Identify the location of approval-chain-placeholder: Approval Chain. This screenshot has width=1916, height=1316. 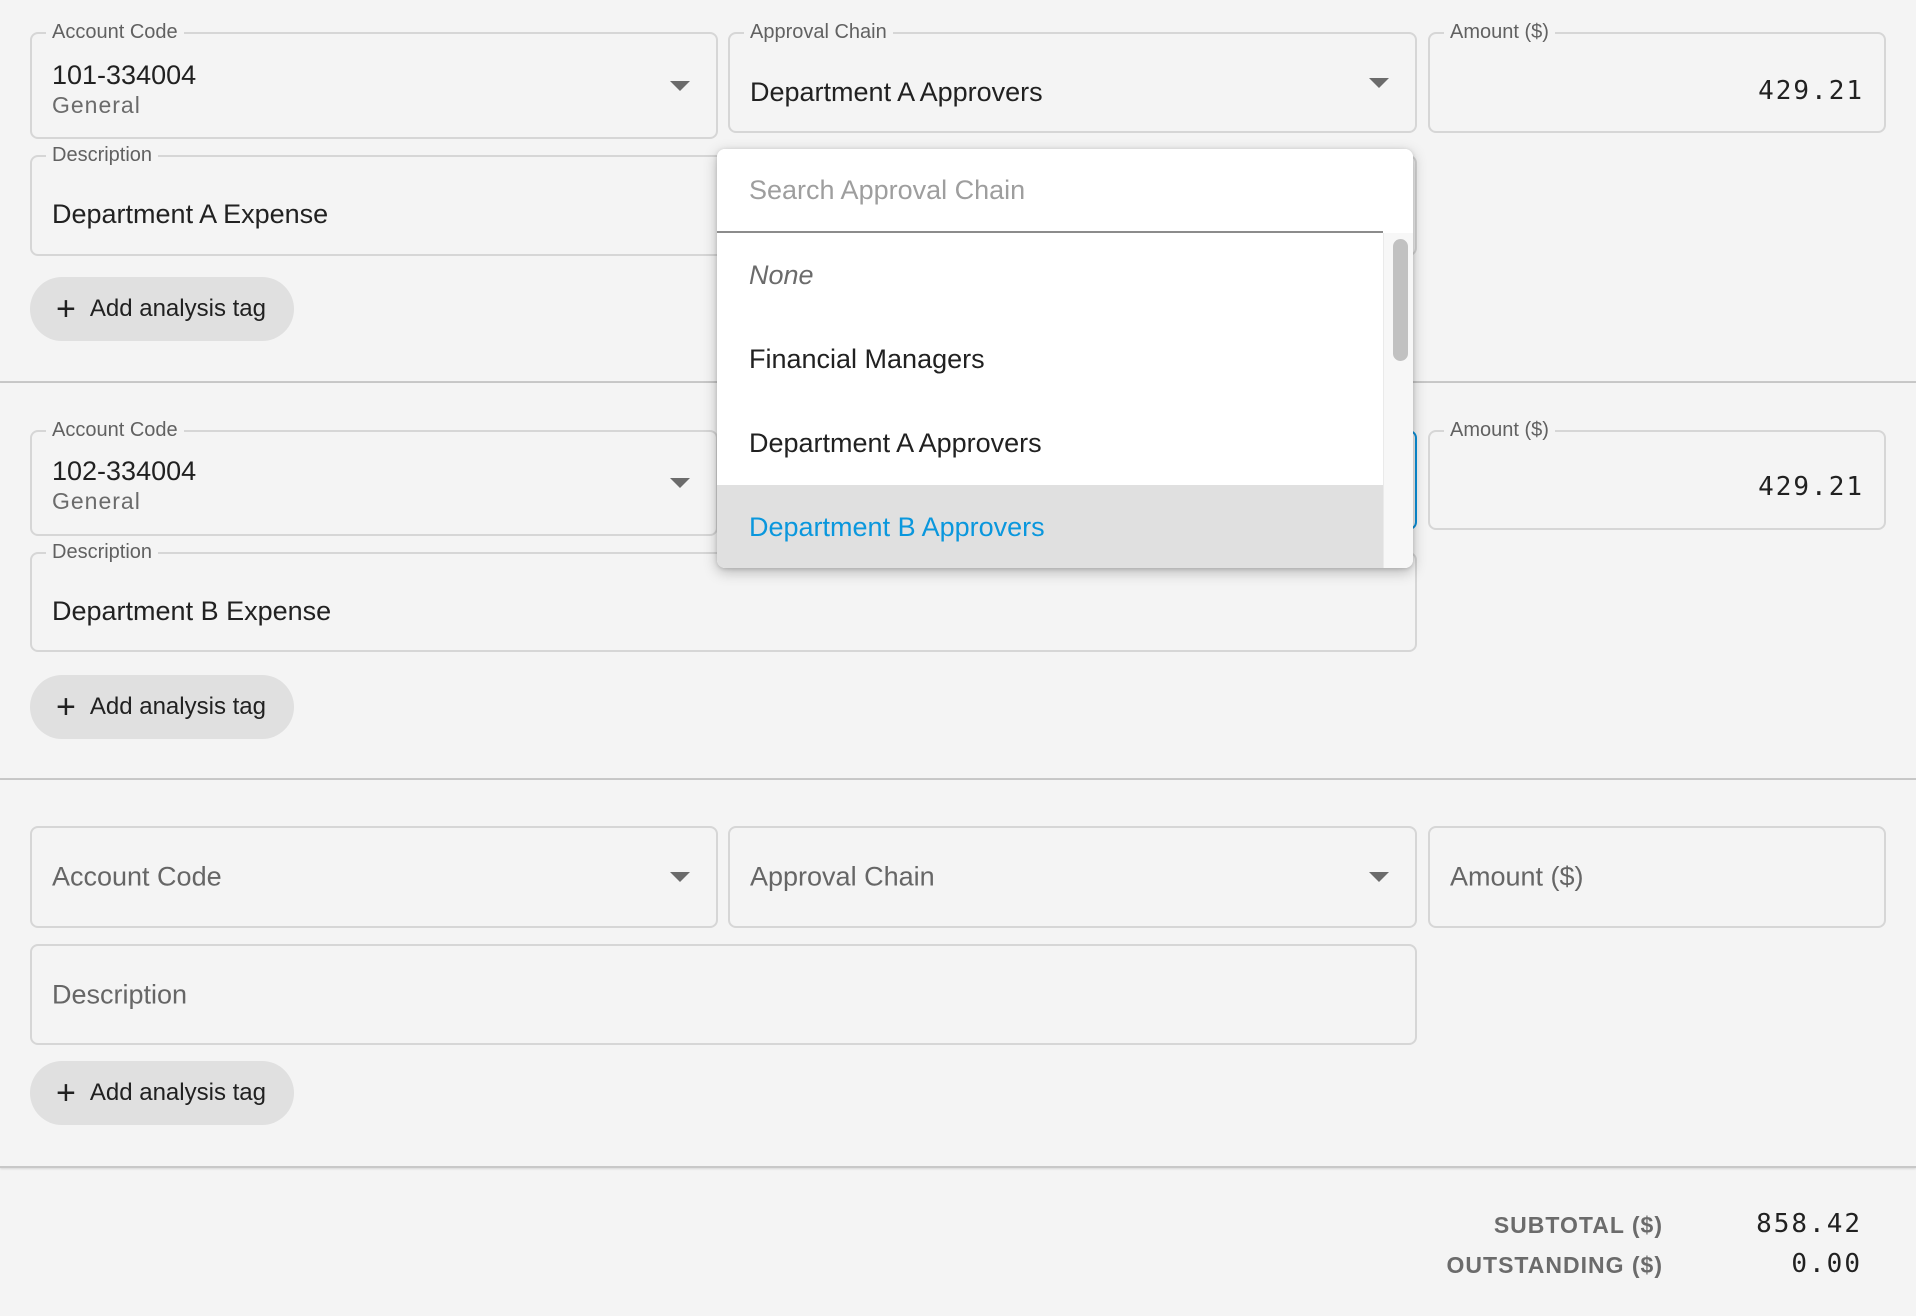
(842, 876).